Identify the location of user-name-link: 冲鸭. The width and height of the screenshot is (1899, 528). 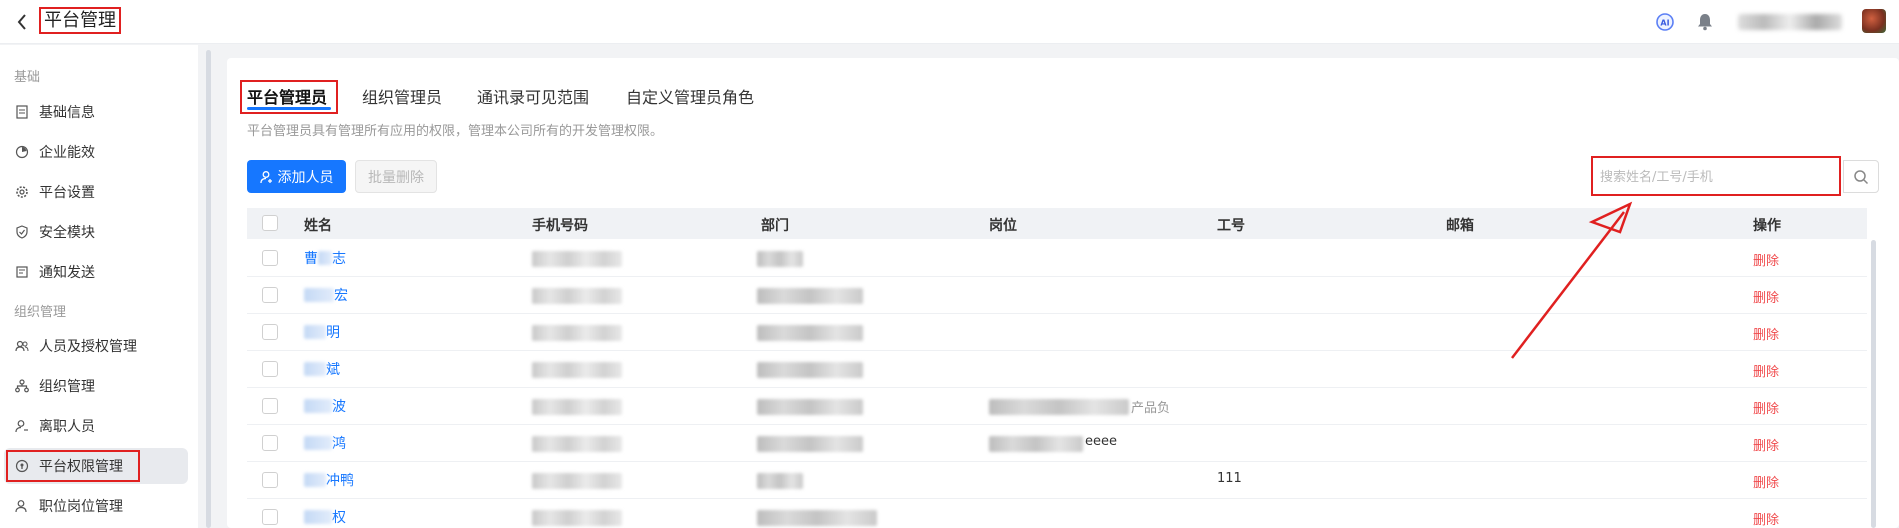
(329, 480).